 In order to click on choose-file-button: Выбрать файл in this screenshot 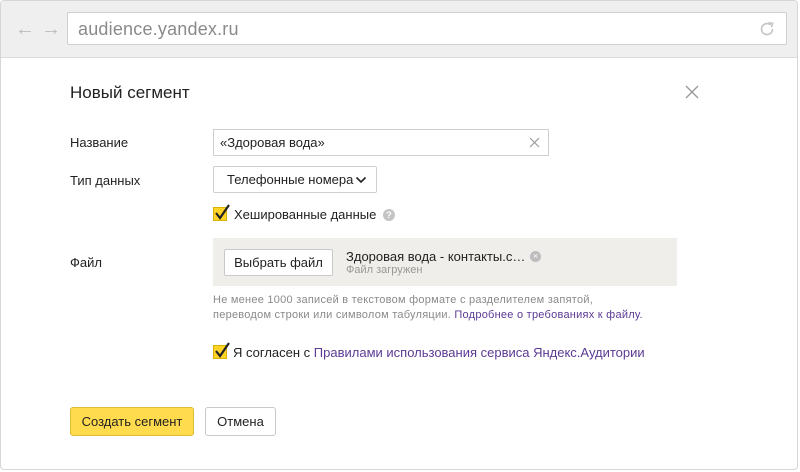, I will do `click(278, 262)`.